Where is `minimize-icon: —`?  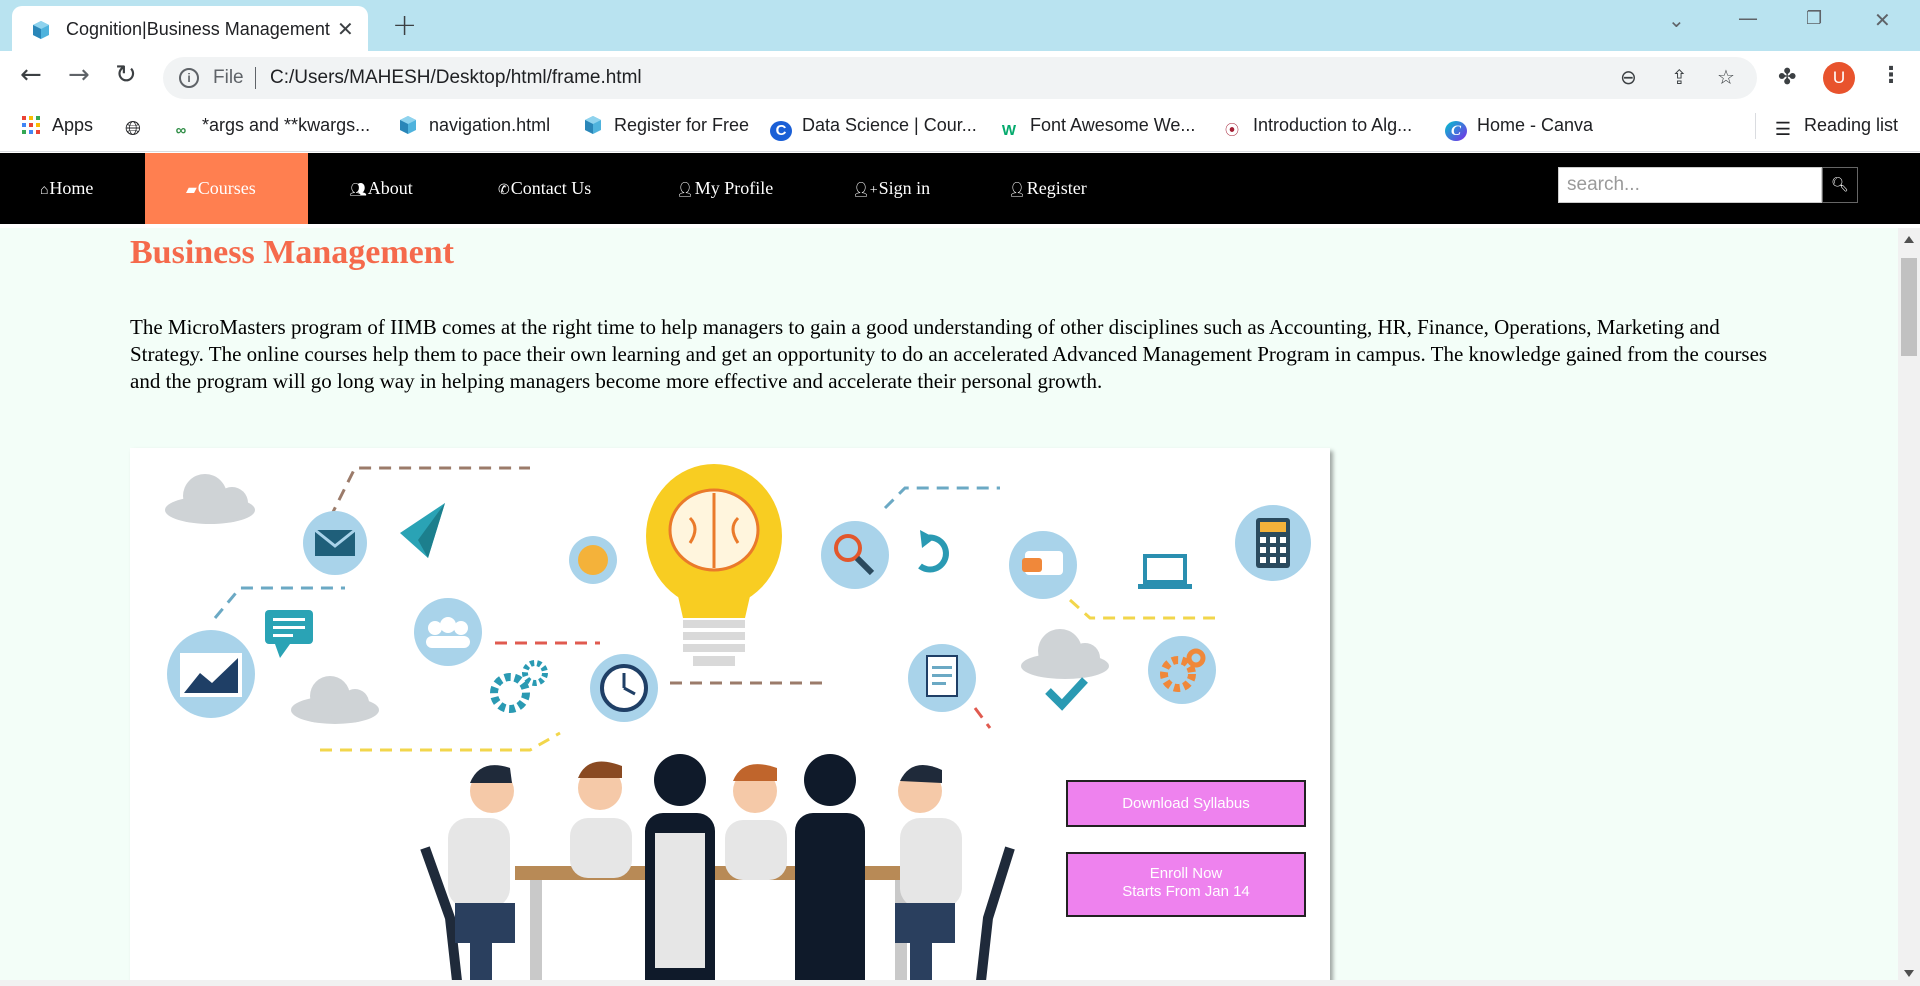 minimize-icon: — is located at coordinates (1748, 18).